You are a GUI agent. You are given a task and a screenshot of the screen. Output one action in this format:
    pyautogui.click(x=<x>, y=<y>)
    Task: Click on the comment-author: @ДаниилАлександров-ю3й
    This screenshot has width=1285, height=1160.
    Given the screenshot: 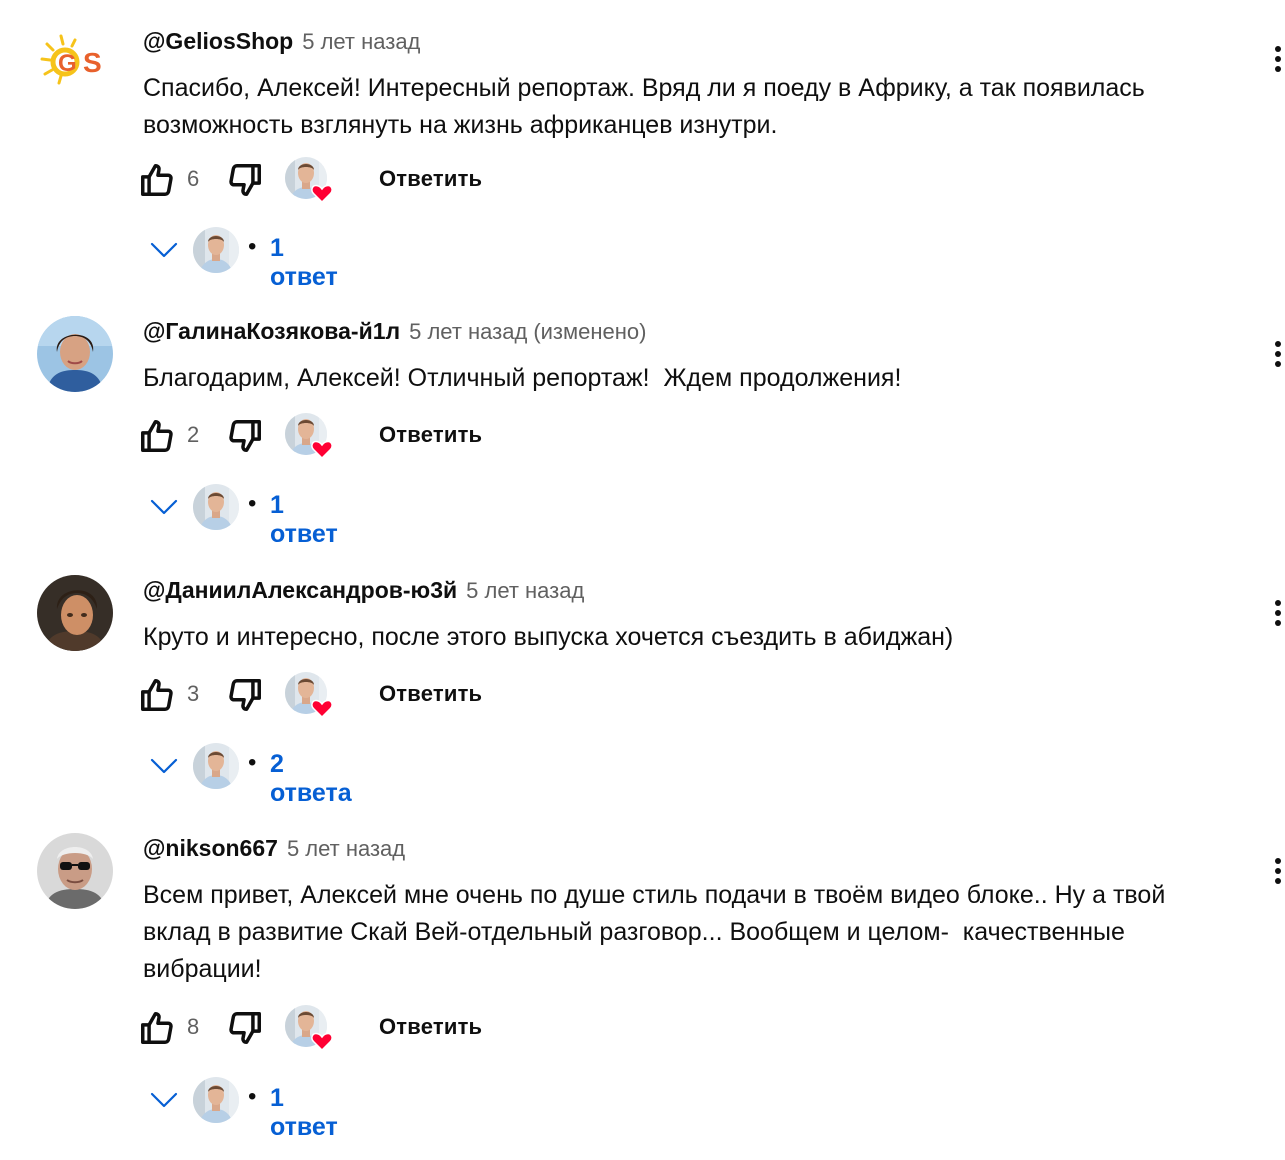 What is the action you would take?
    pyautogui.click(x=300, y=590)
    